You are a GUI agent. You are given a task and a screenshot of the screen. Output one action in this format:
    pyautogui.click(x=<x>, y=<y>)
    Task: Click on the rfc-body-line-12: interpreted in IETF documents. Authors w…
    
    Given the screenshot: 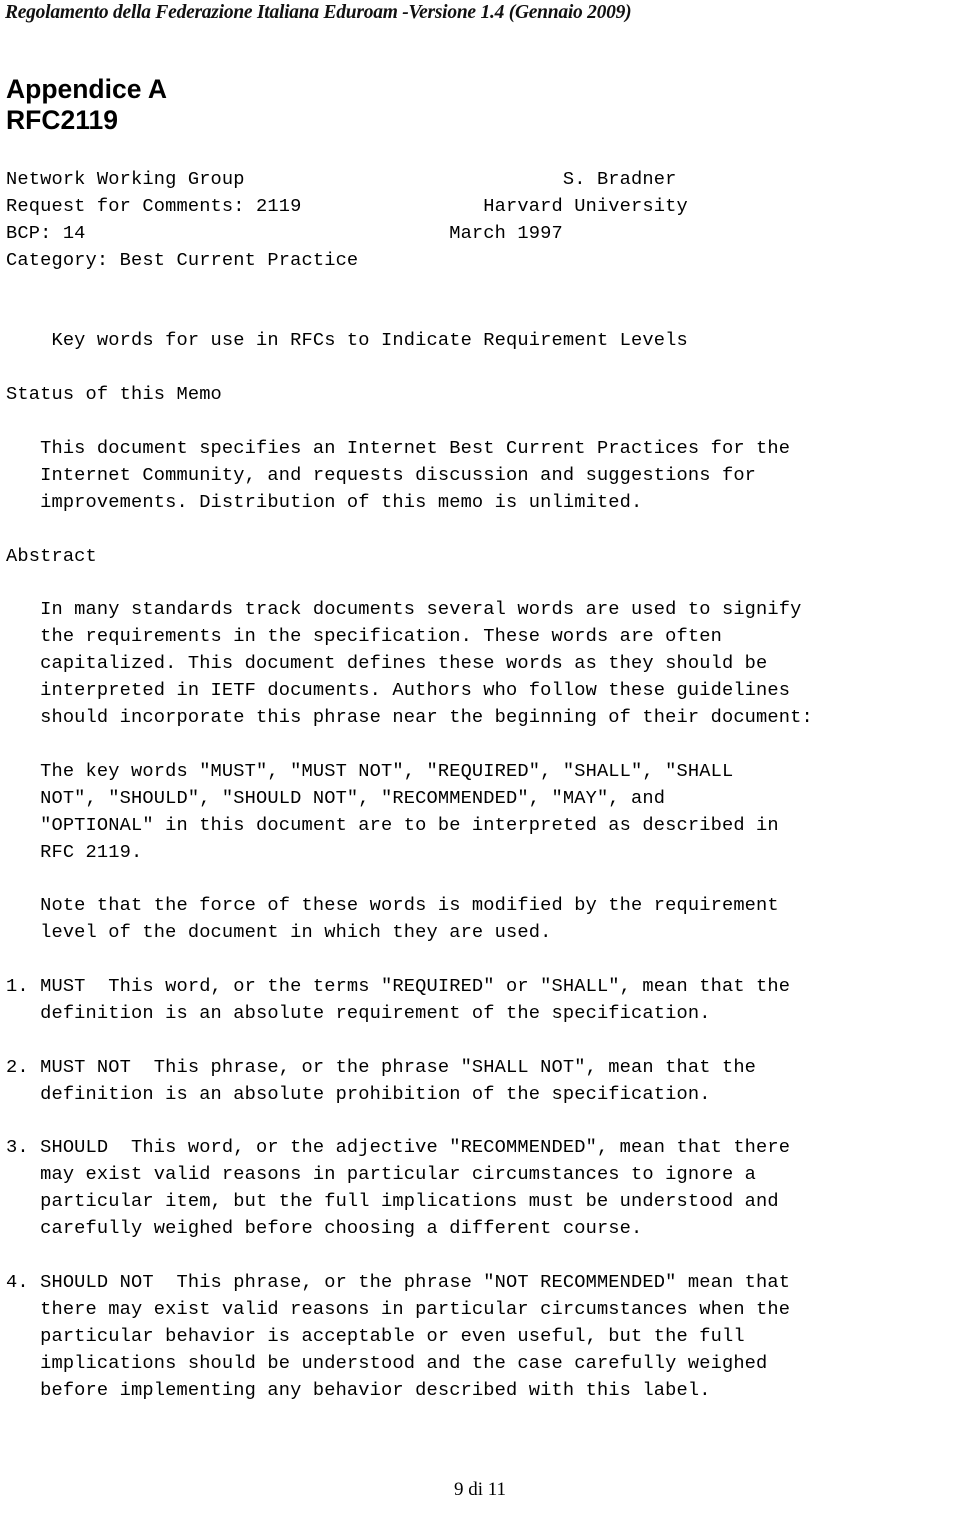 What is the action you would take?
    pyautogui.click(x=398, y=690)
    